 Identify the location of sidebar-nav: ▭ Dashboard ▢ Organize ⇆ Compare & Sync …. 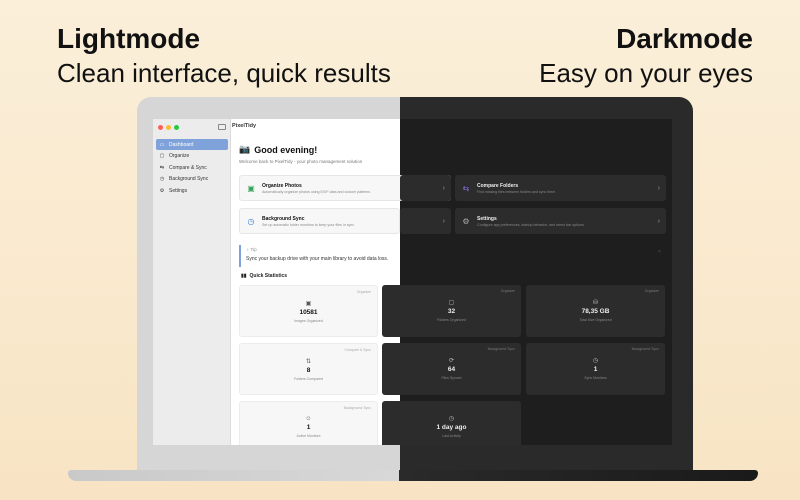
(192, 168).